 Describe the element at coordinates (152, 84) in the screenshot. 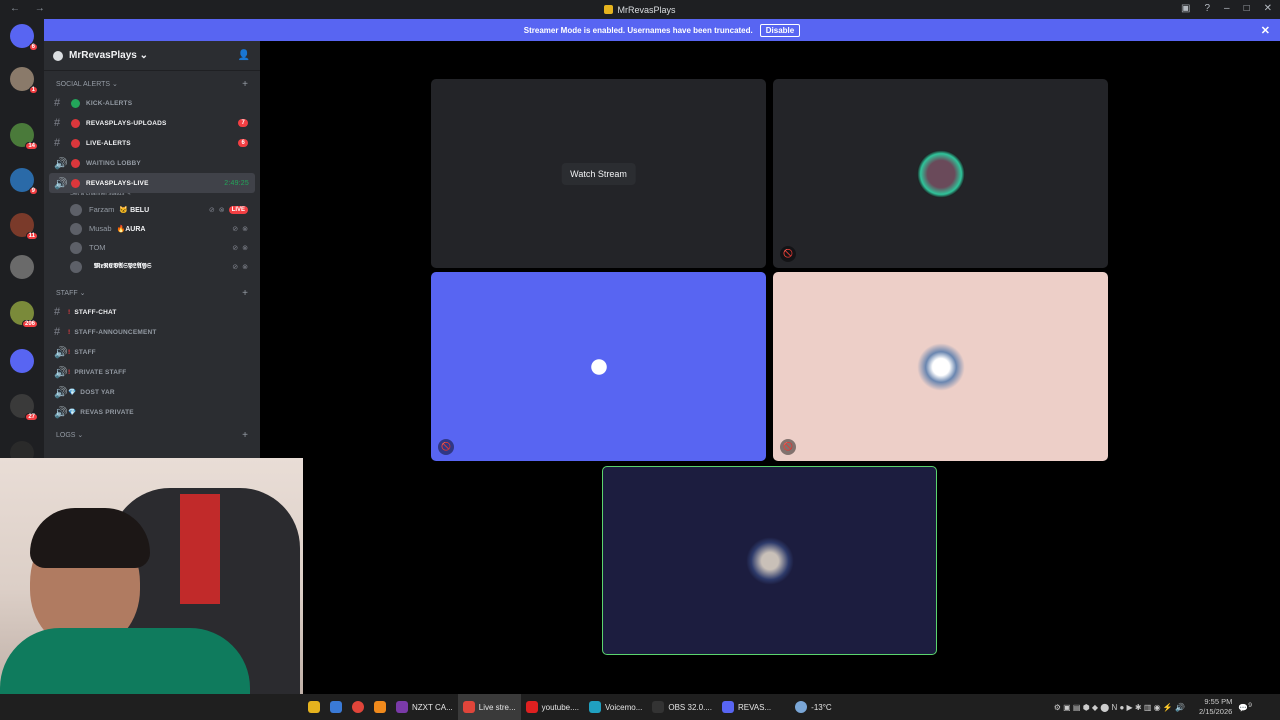

I see `category-social-alerts: SOCIAL ALERTS ⌄ +` at that location.